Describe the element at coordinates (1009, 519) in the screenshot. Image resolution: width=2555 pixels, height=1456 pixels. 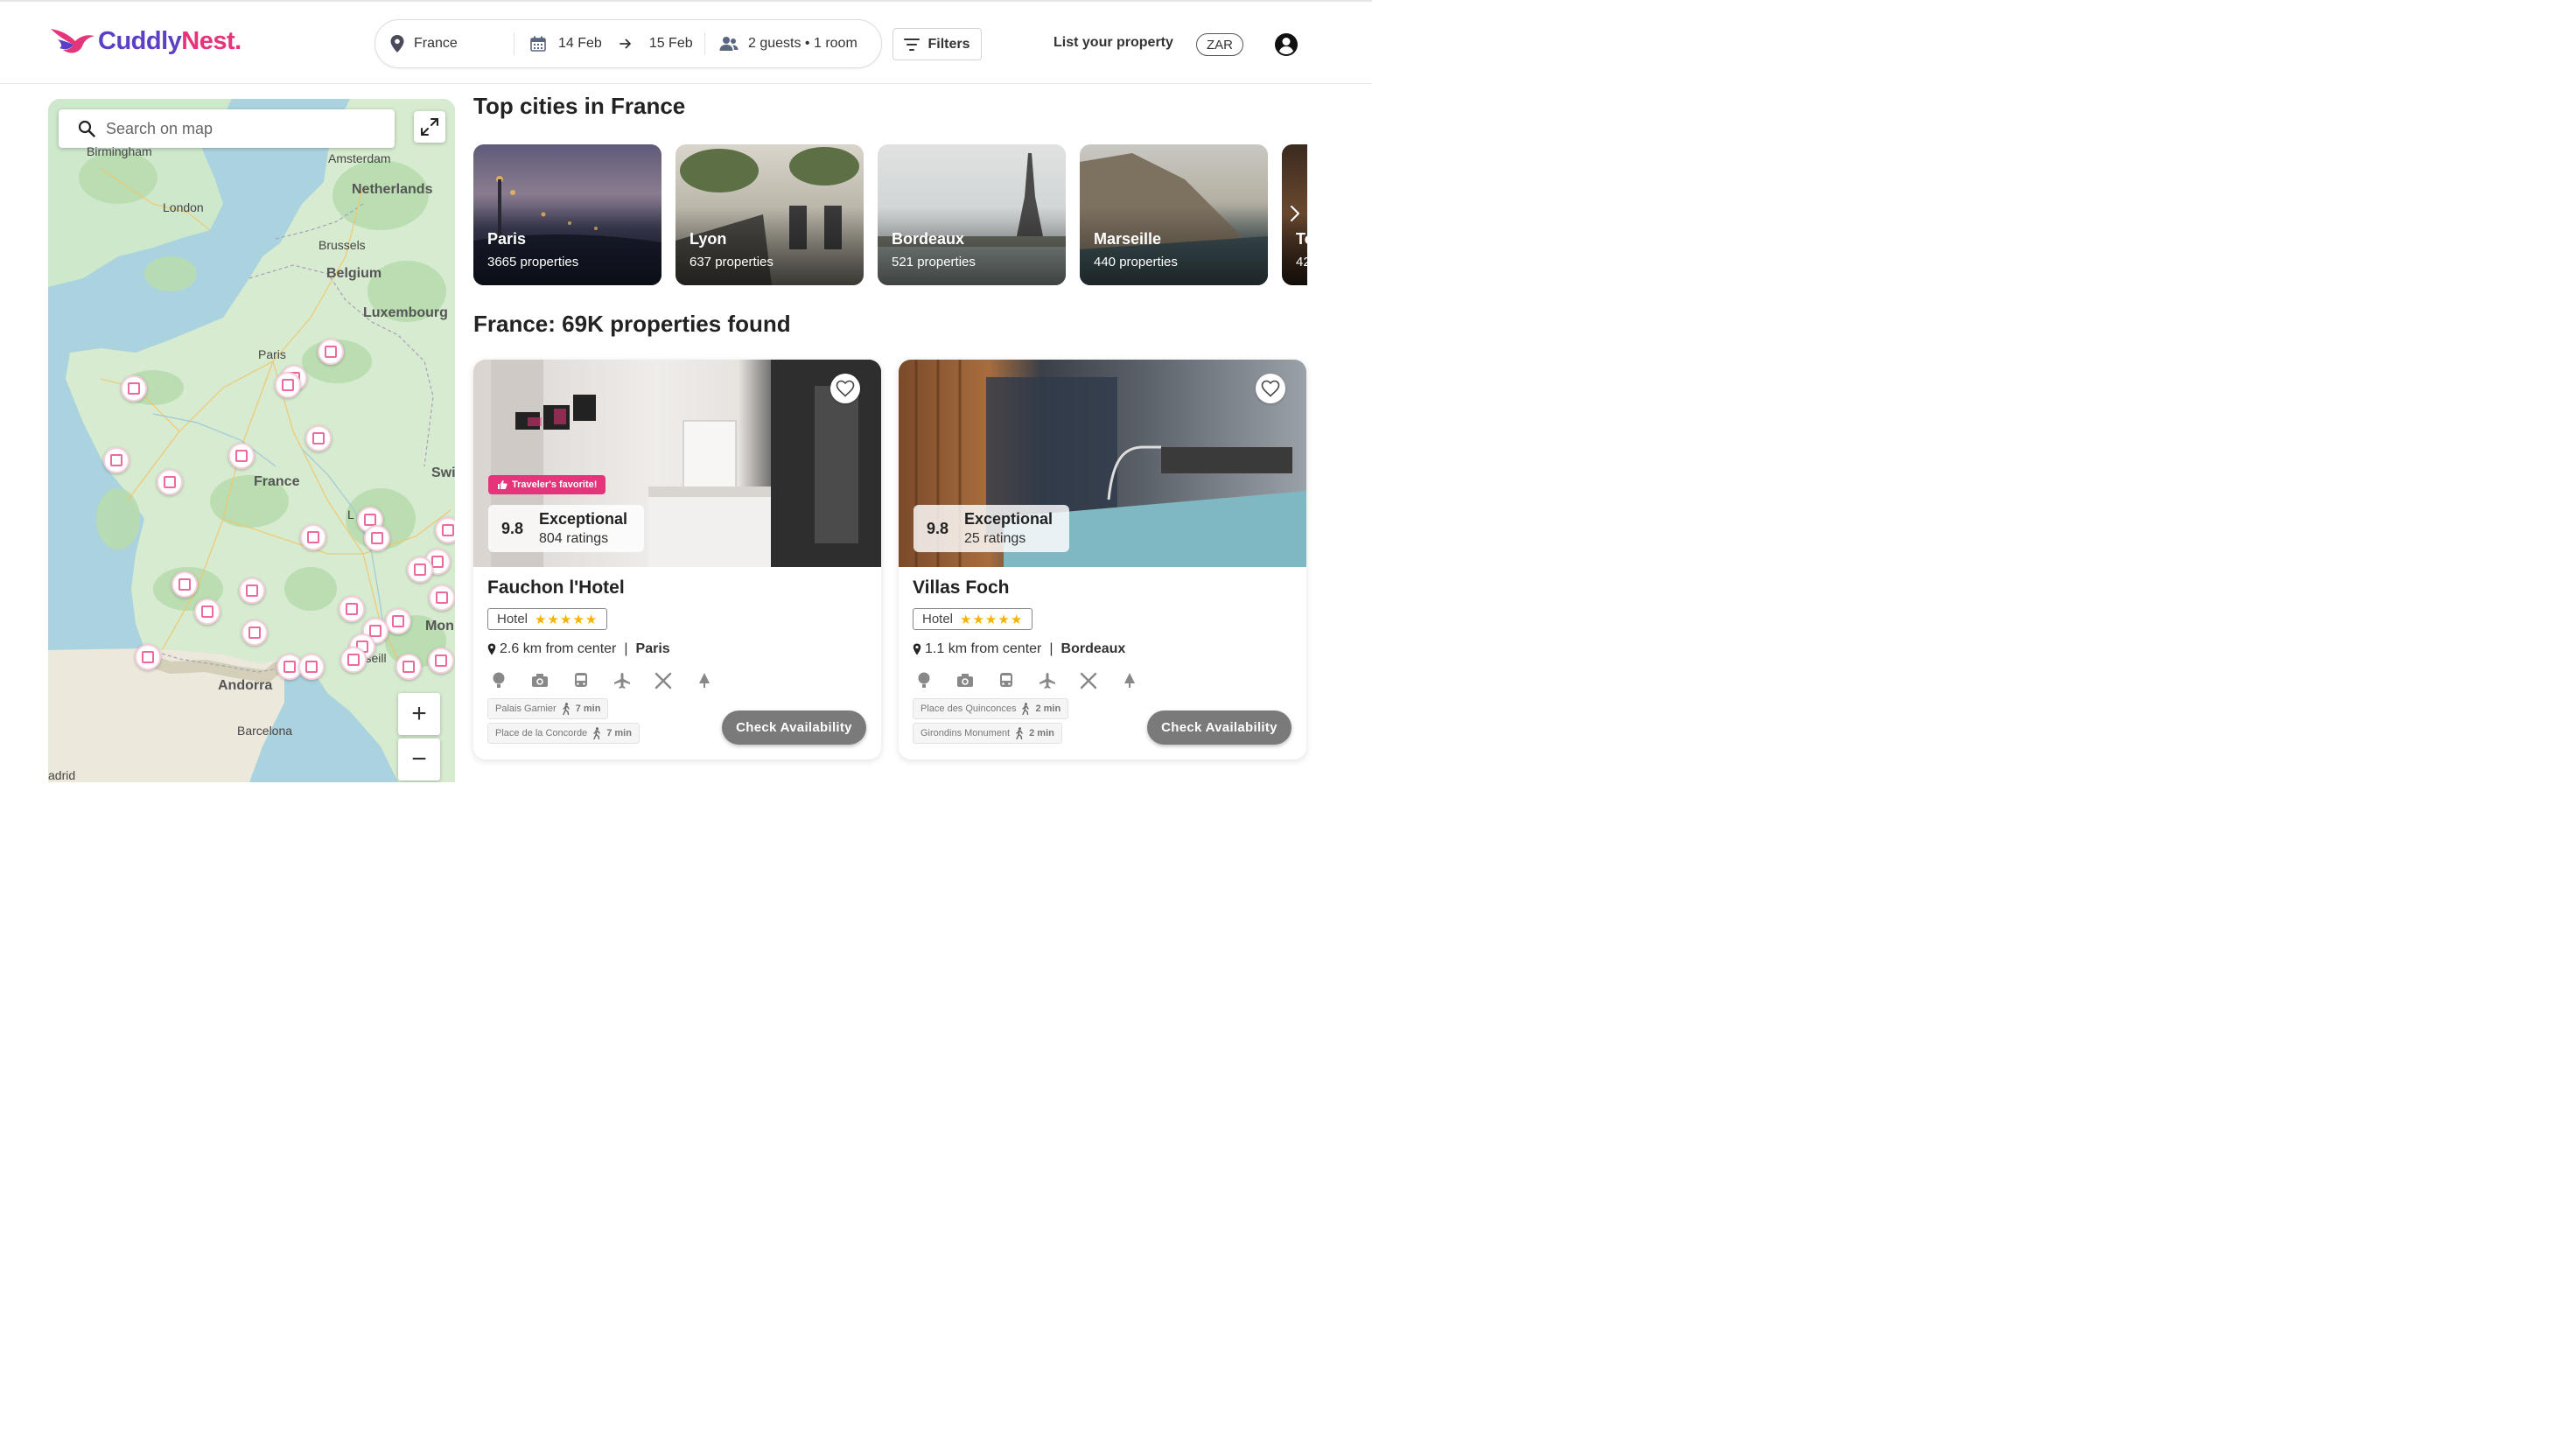
I see `rating-label: Exceptional` at that location.